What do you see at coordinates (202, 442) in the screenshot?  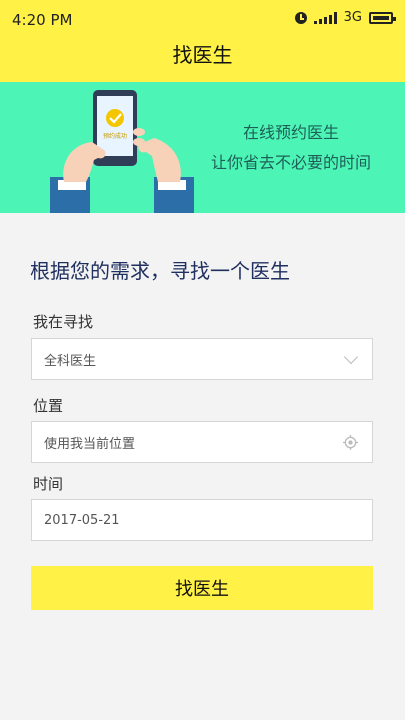 I see `location-input: 使用我当前位置` at bounding box center [202, 442].